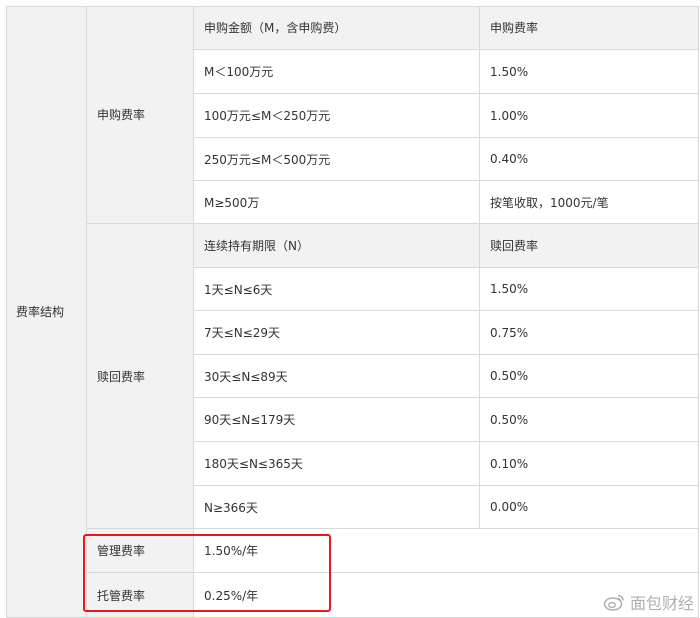 The image size is (700, 618). Describe the element at coordinates (337, 159) in the screenshot. I see `subscription-row-range: 250万元≤M＜500万元` at that location.